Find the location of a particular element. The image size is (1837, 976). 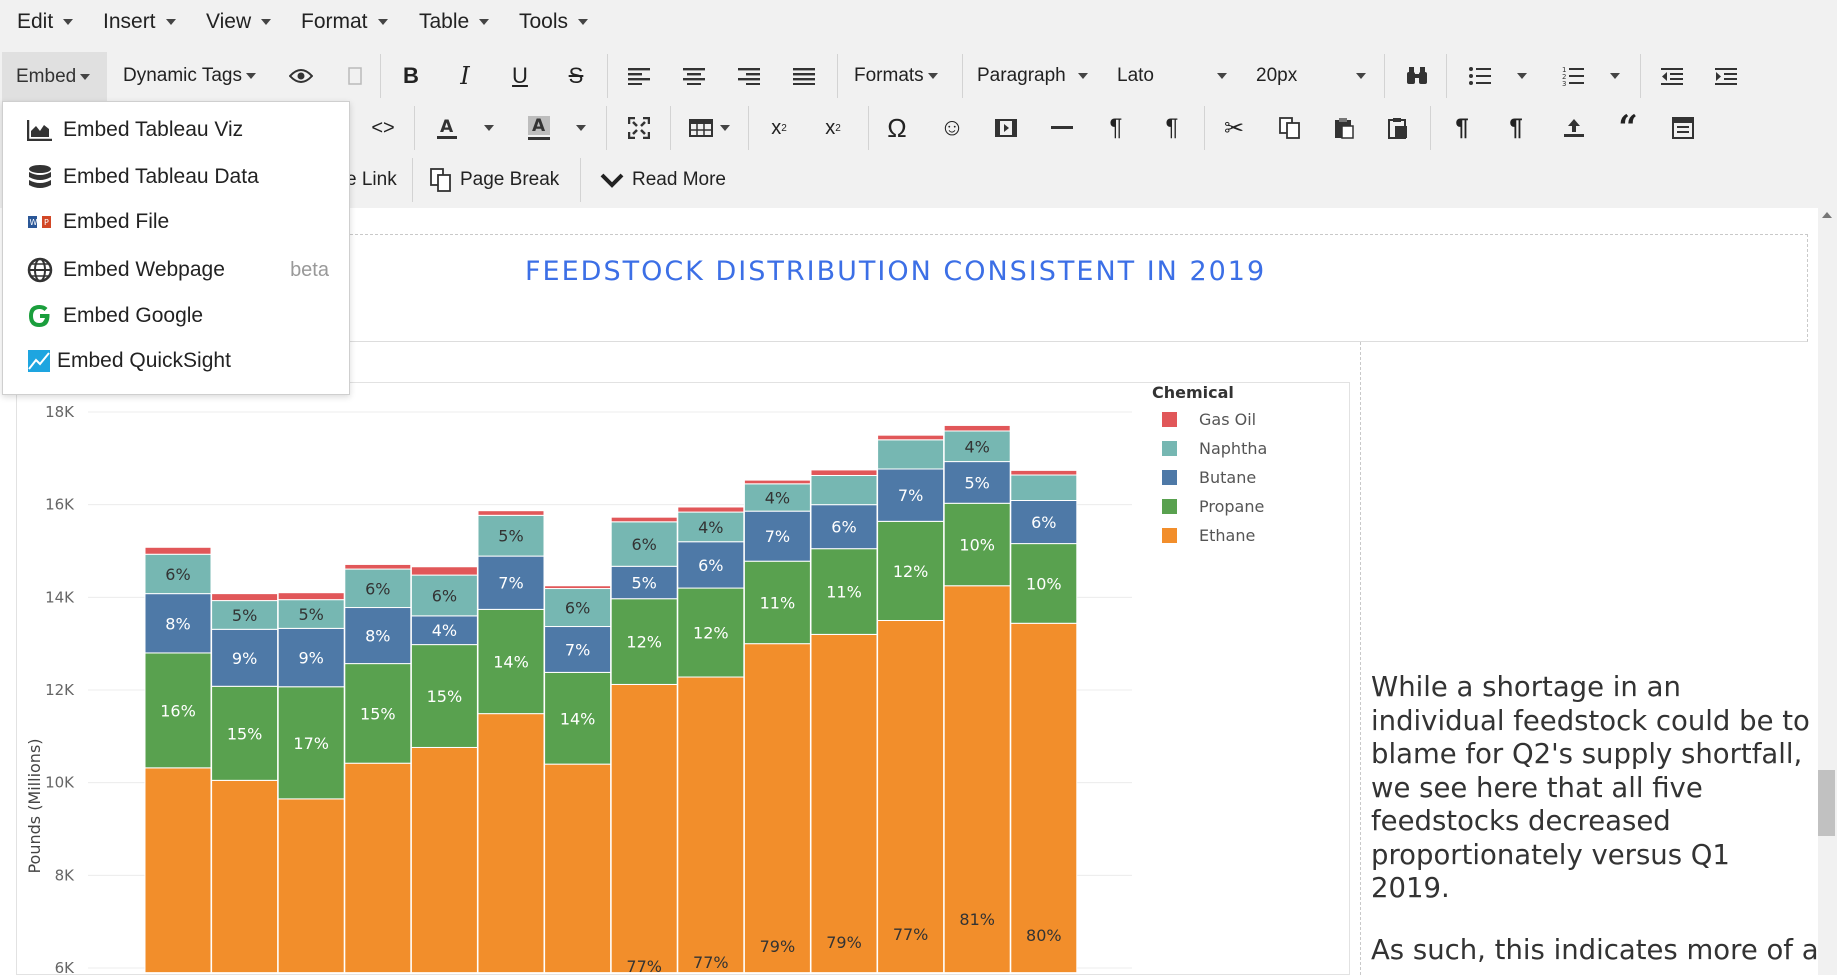

embed-quicksight-item: Embed QuickSight is located at coordinates (129, 361).